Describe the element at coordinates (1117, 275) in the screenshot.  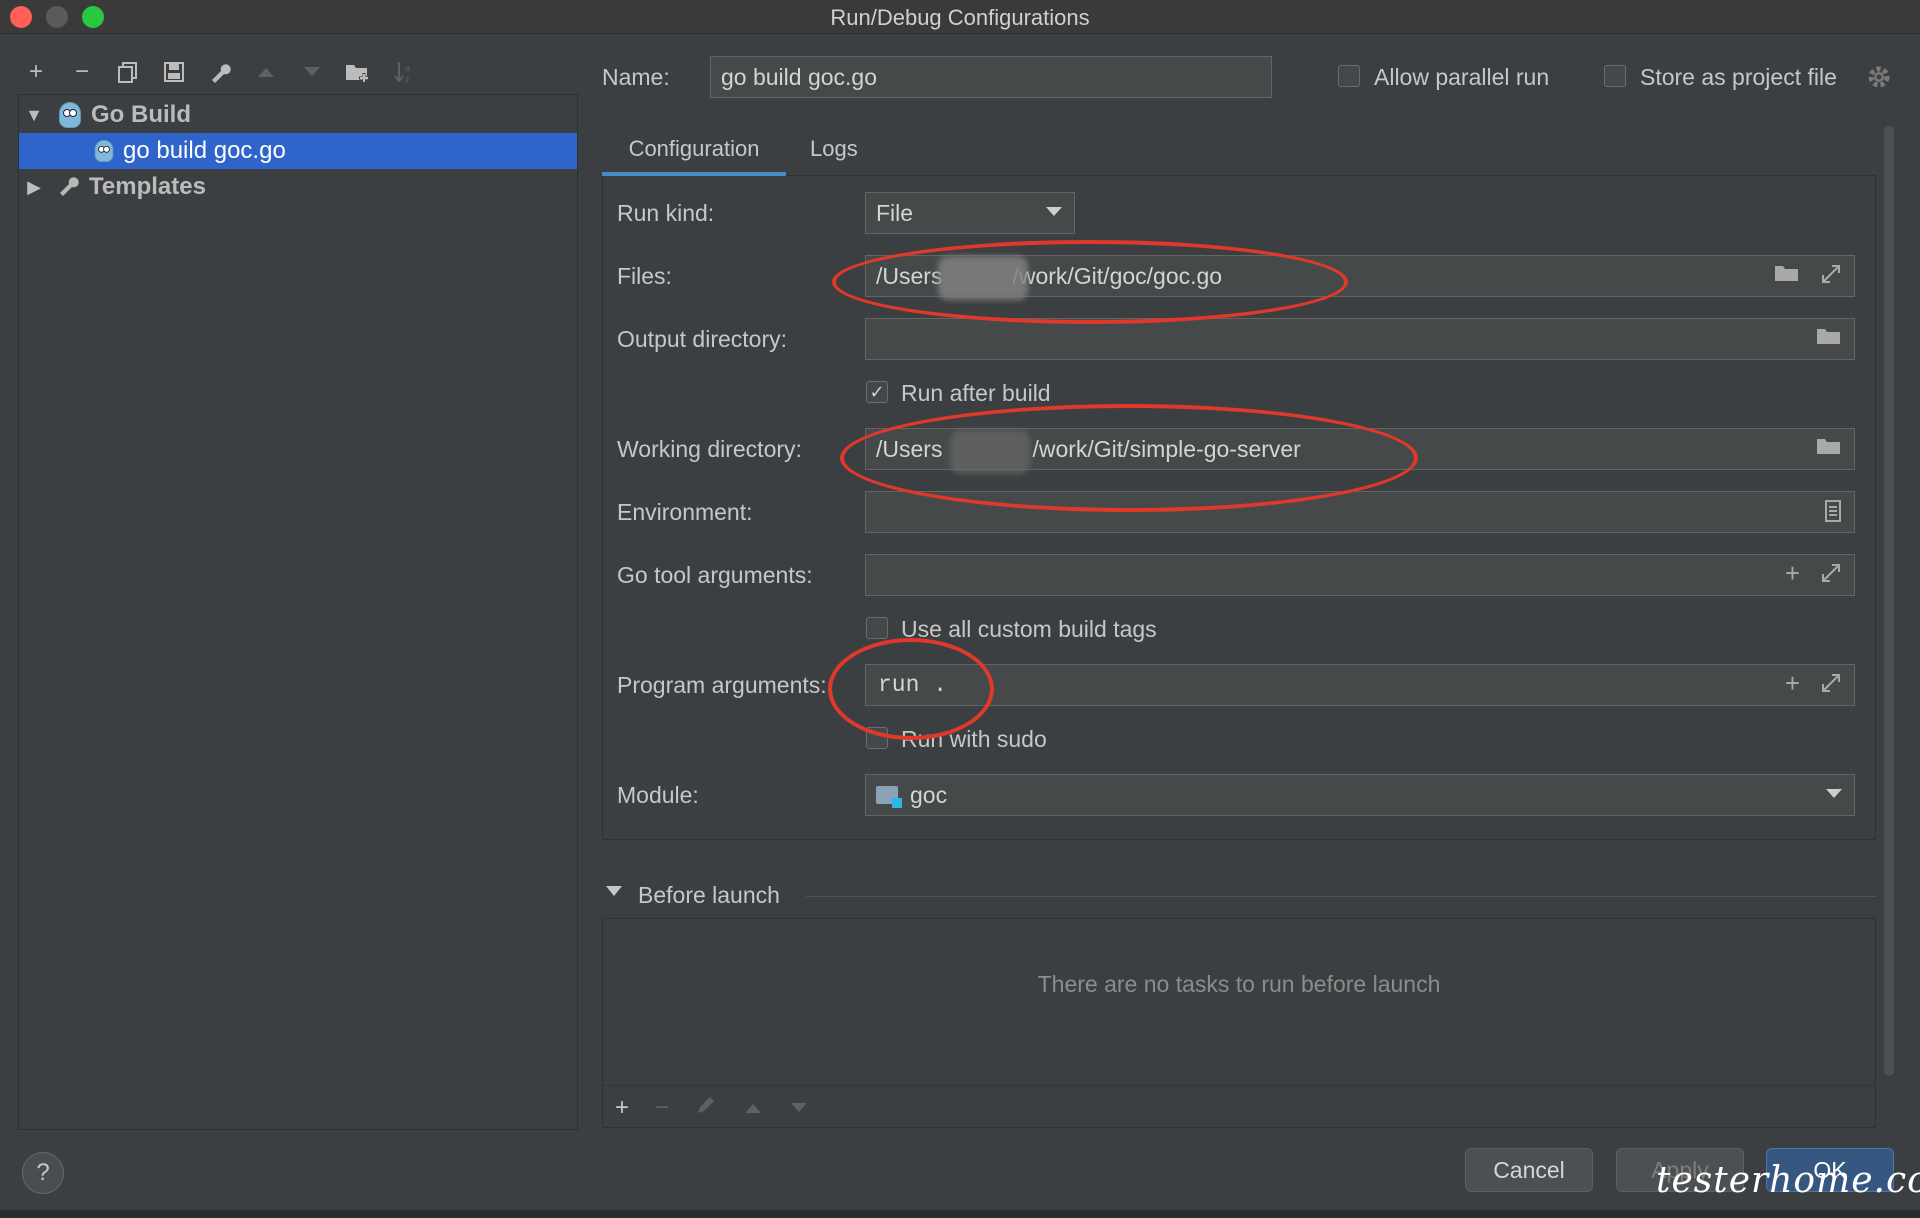
I see `files-value-end: /work/Git/goc/goc.go` at that location.